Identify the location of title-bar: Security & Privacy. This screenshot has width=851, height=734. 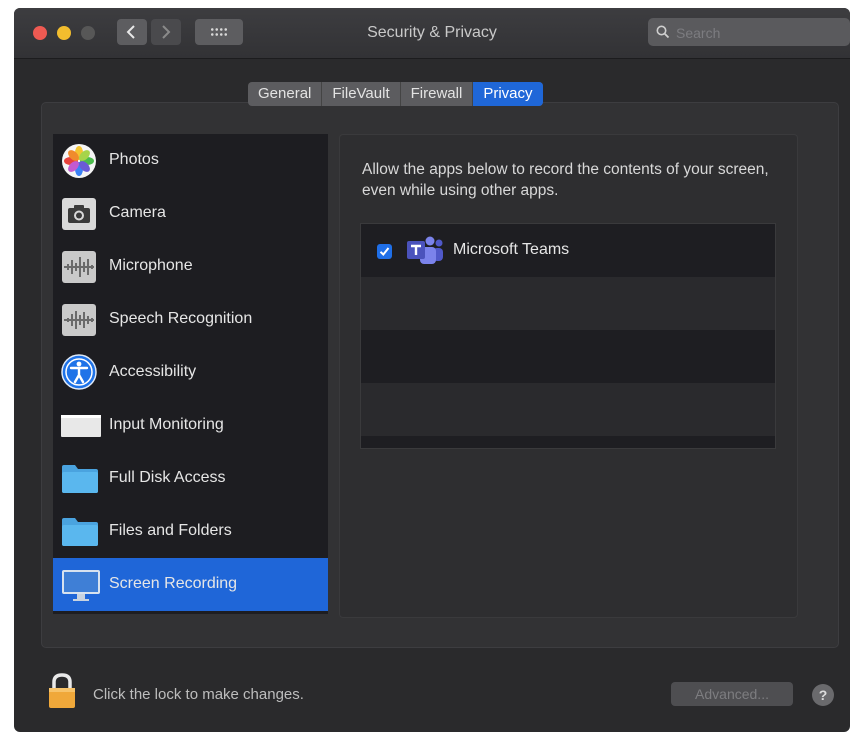
(432, 33).